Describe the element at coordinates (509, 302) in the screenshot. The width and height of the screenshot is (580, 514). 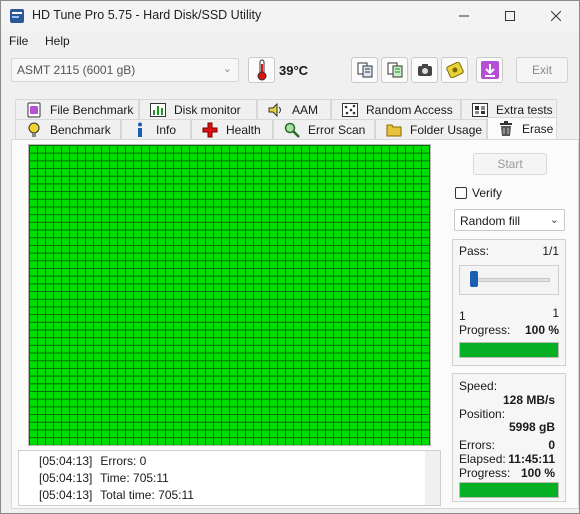
I see `pass-group: Pass: 1/1 1 1 Progress: 100 %` at that location.